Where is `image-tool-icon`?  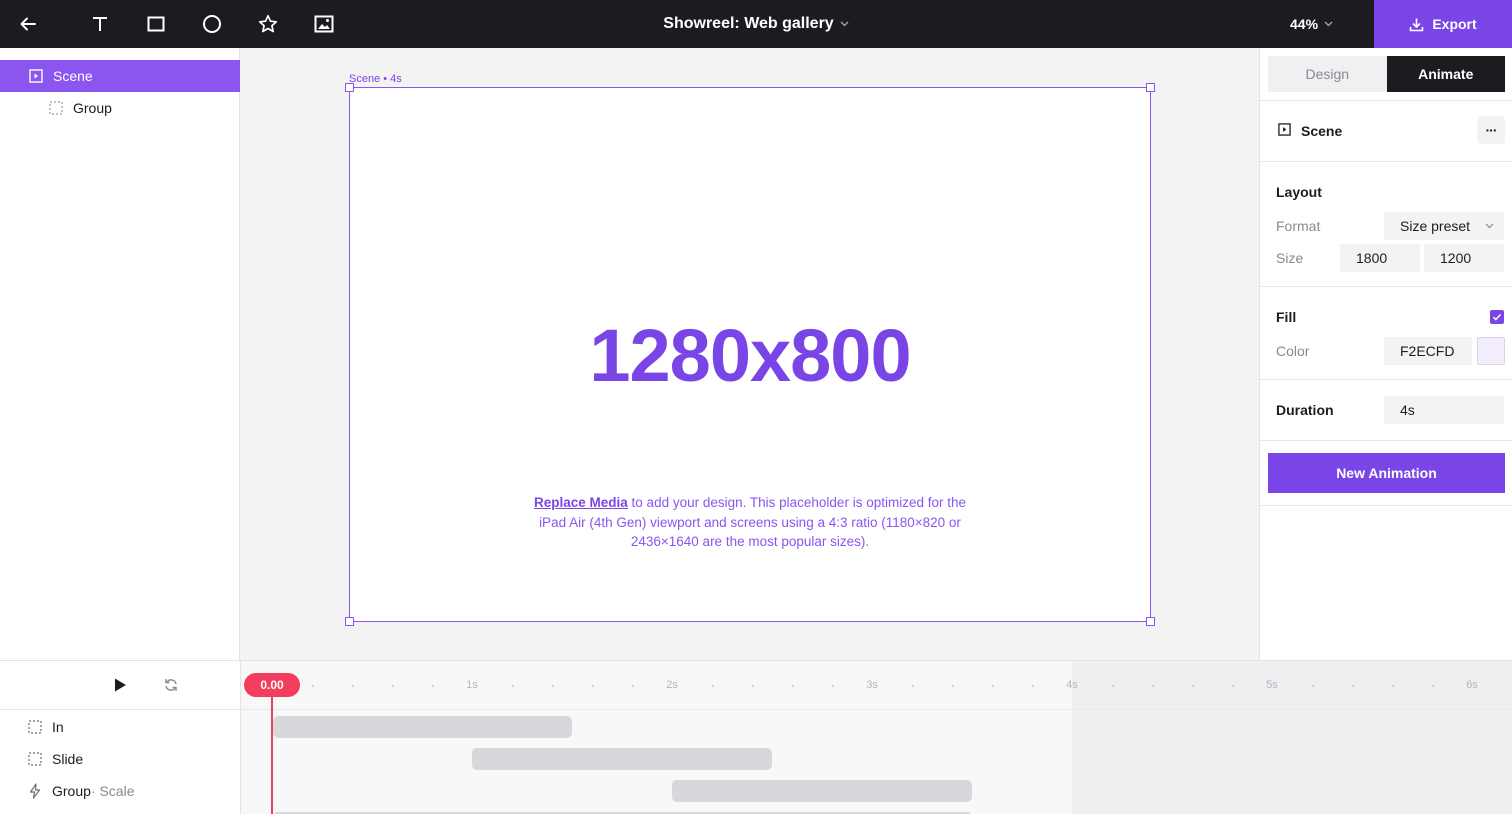
image-tool-icon is located at coordinates (324, 24).